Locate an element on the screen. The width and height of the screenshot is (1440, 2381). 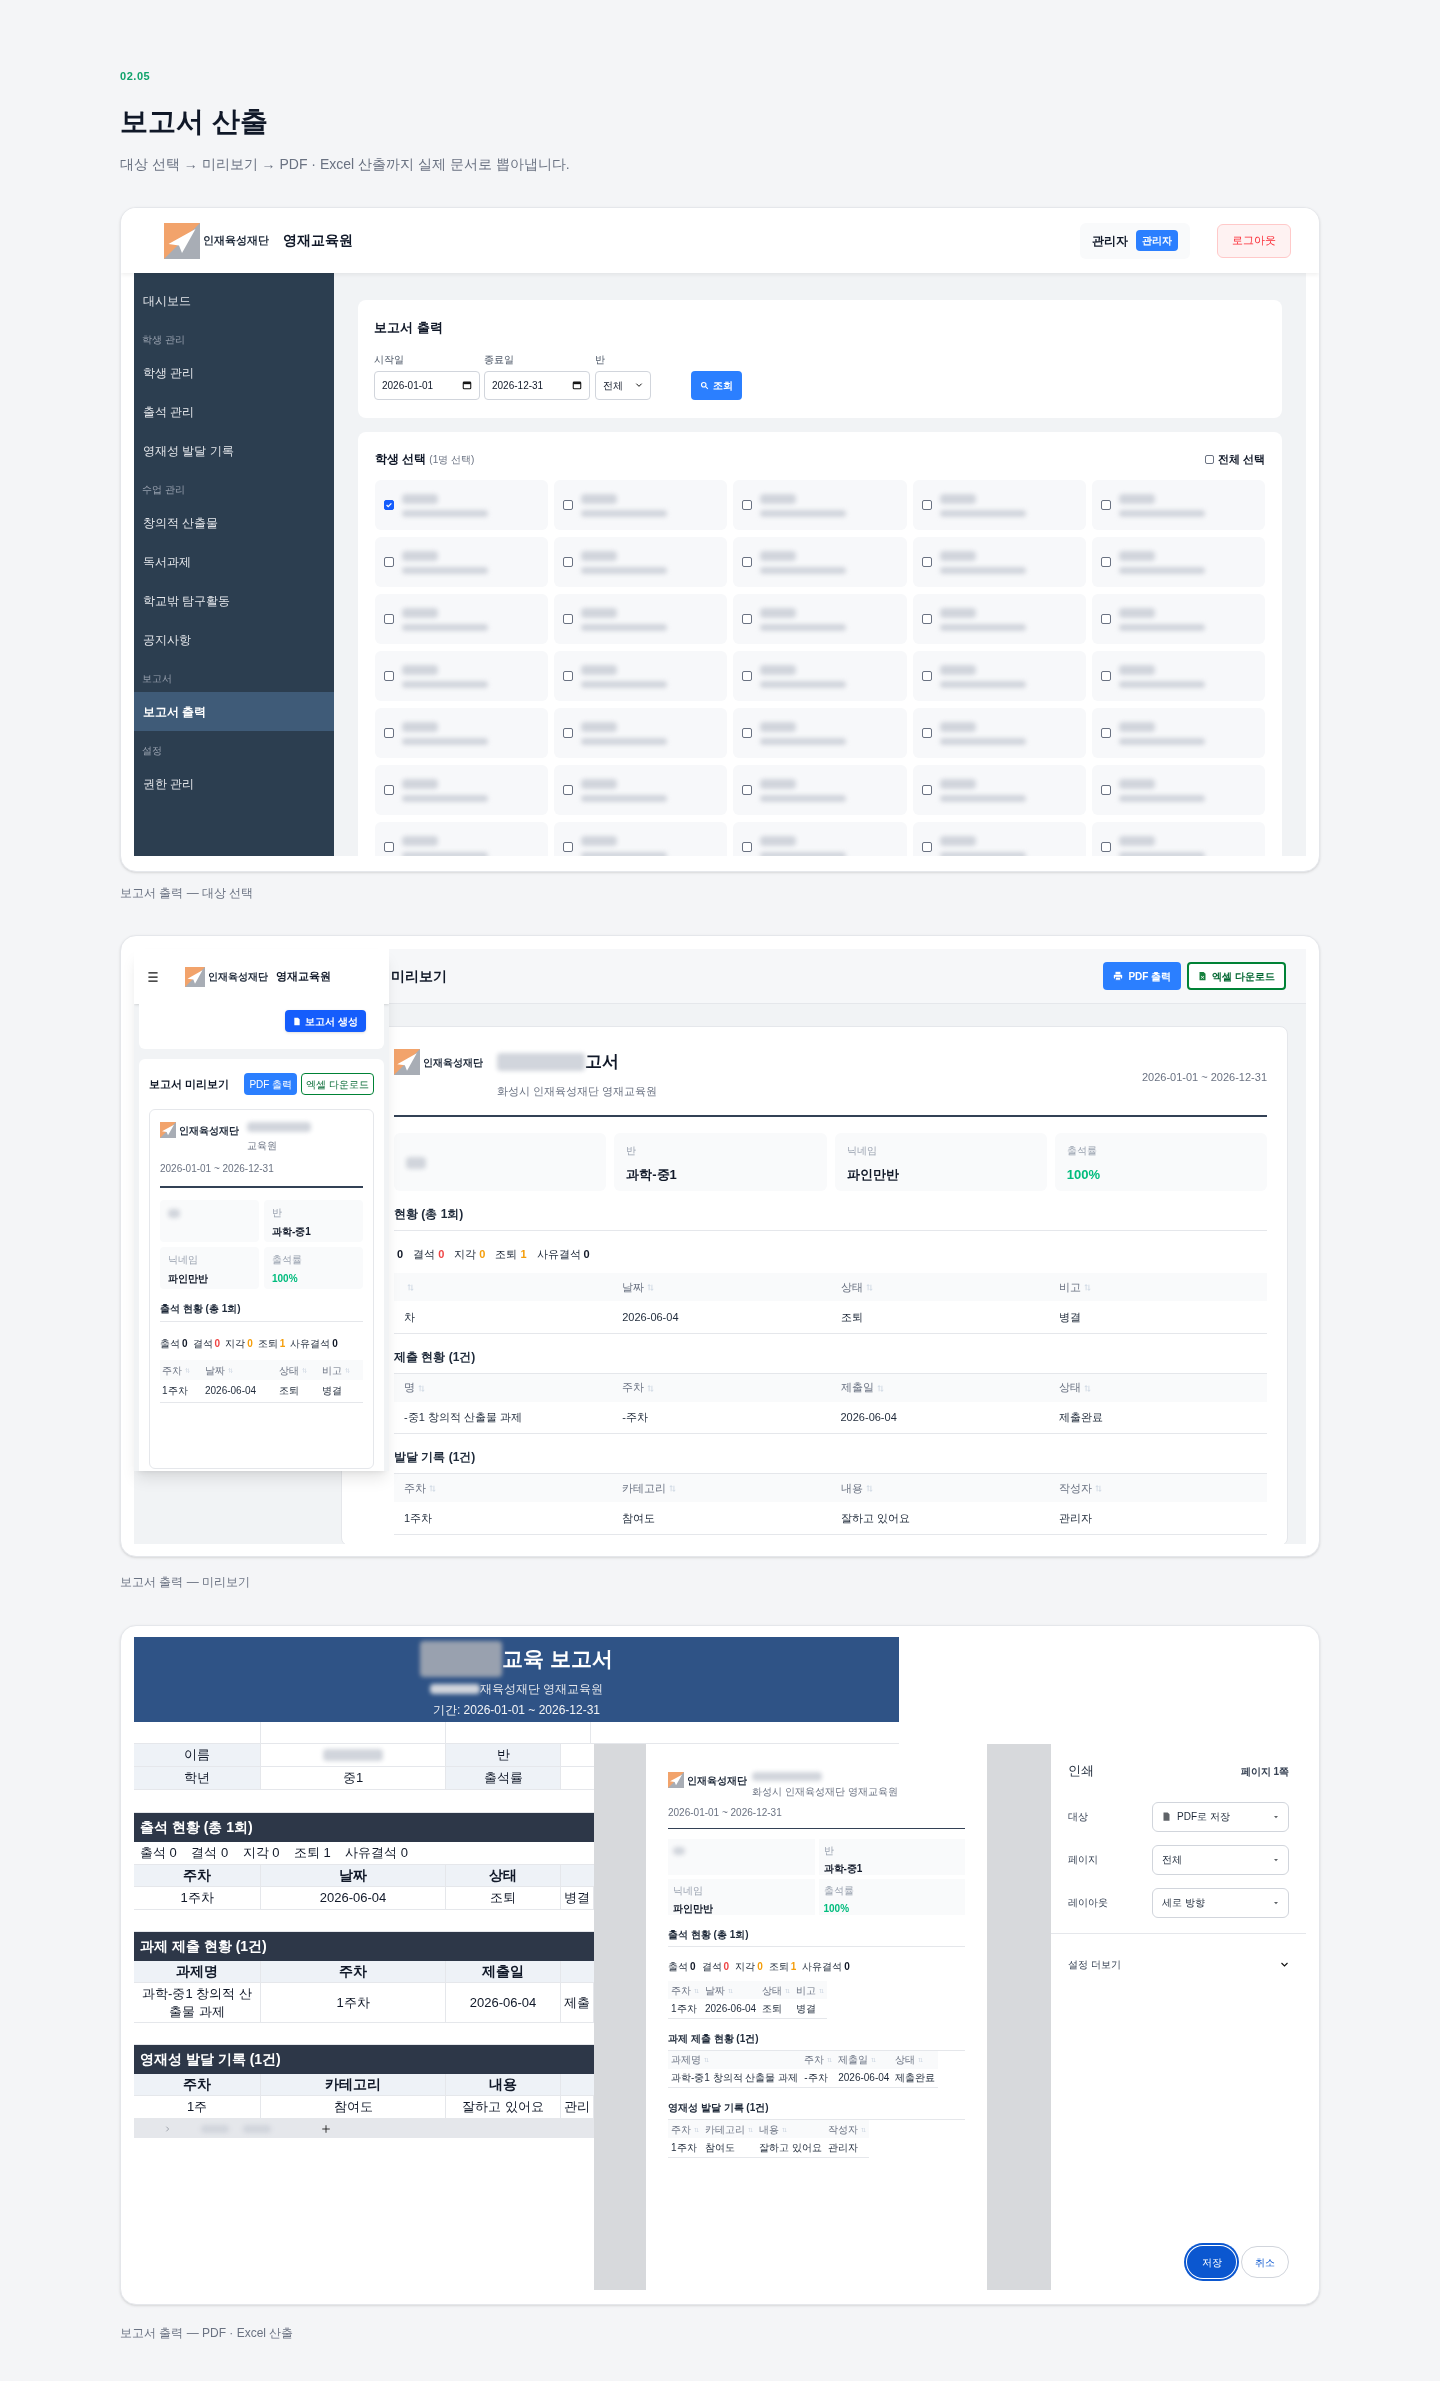
sidebar-item: 학교밖 탐구활동 is located at coordinates (234, 600).